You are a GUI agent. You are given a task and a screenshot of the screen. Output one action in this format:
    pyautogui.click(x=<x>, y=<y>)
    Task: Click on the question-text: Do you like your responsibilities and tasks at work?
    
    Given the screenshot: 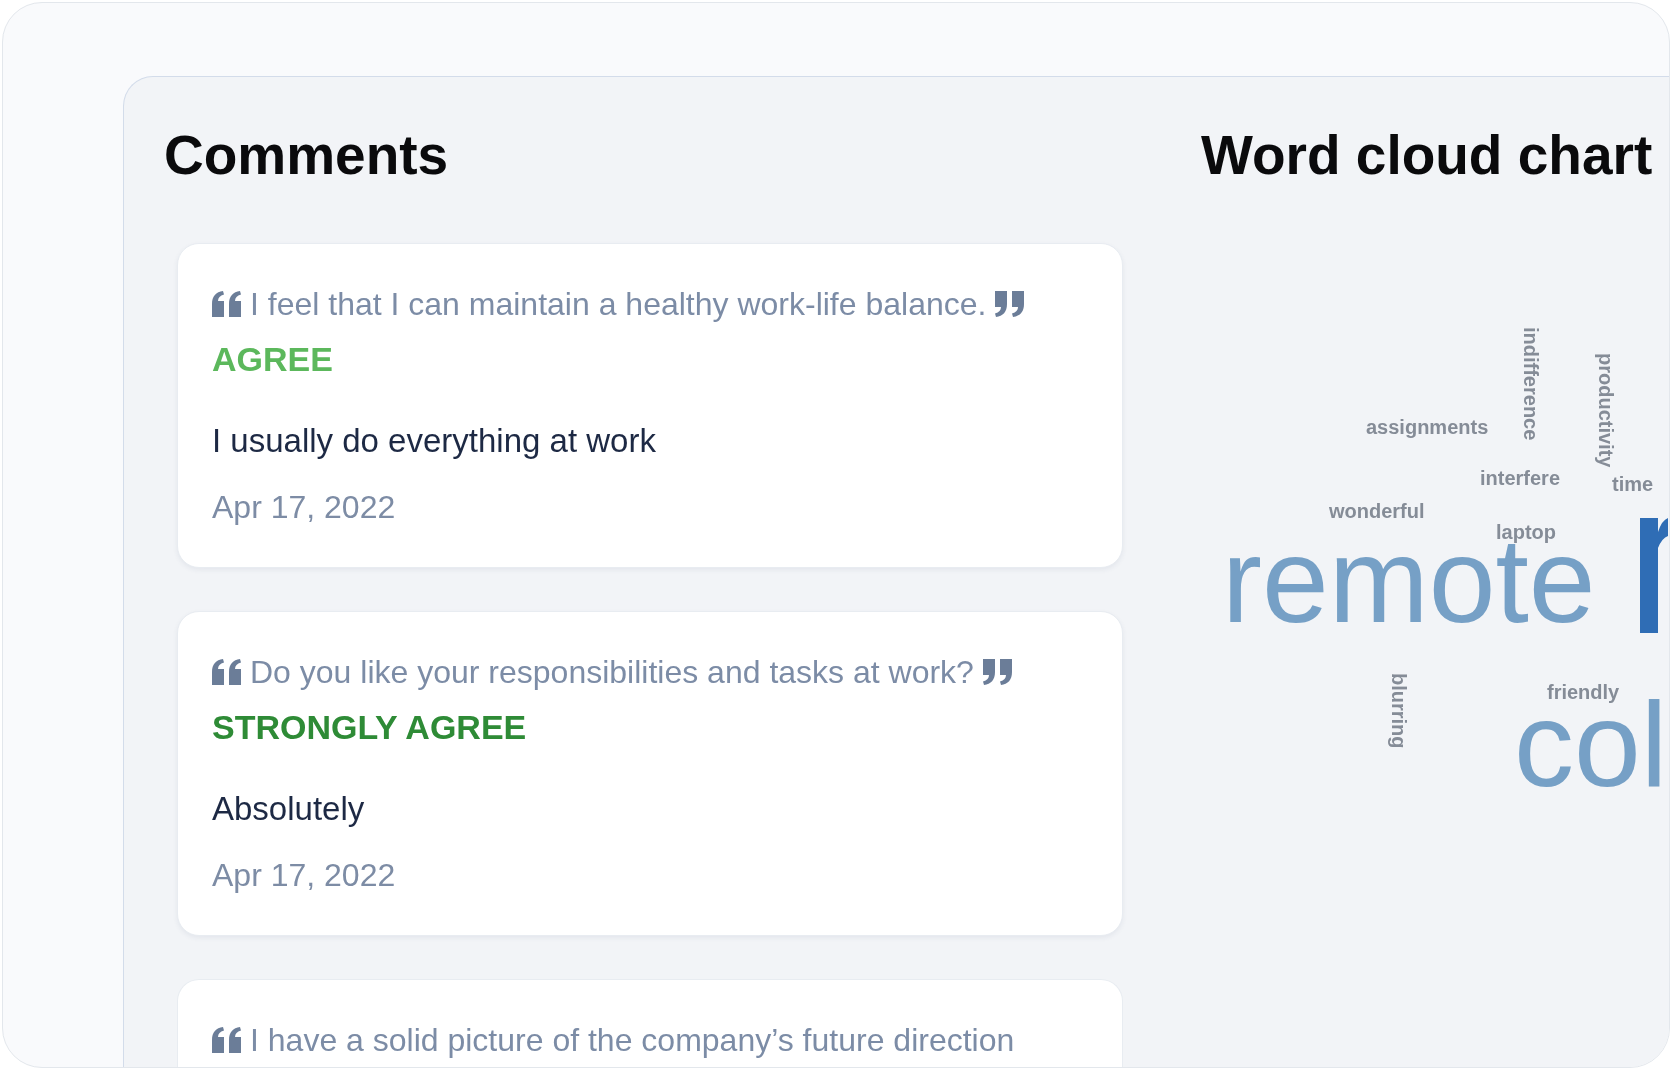 What is the action you would take?
    pyautogui.click(x=612, y=672)
    